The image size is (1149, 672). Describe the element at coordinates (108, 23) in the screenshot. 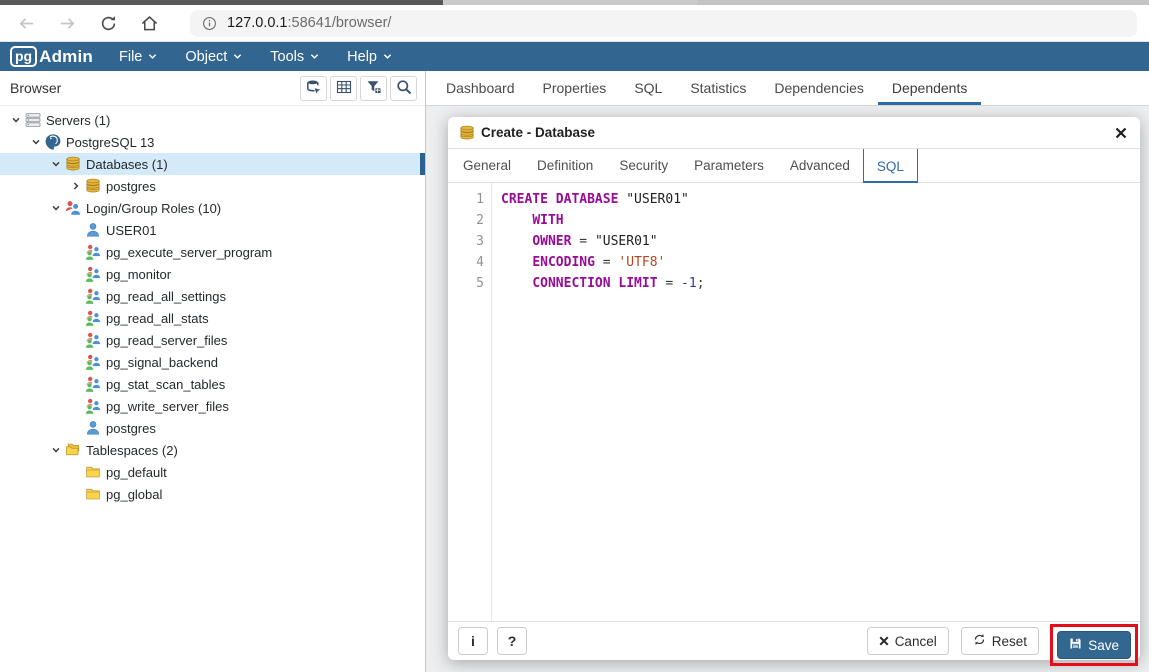

I see `reload-icon` at that location.